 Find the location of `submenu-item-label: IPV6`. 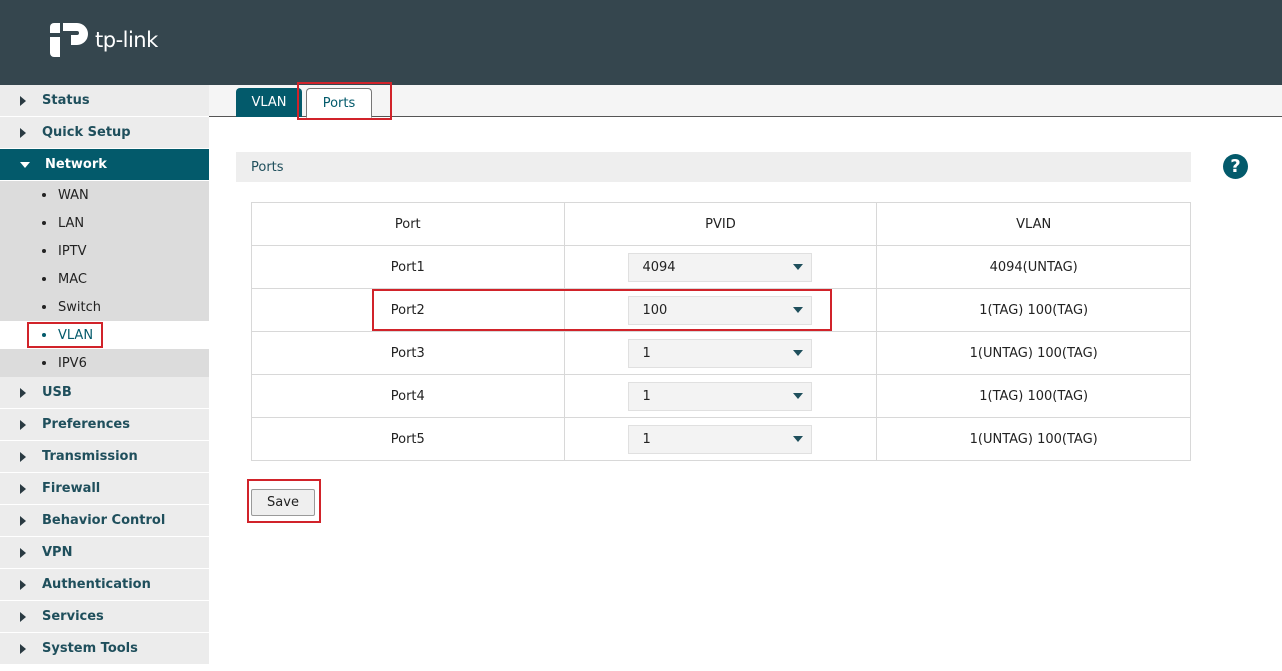

submenu-item-label: IPV6 is located at coordinates (72, 363).